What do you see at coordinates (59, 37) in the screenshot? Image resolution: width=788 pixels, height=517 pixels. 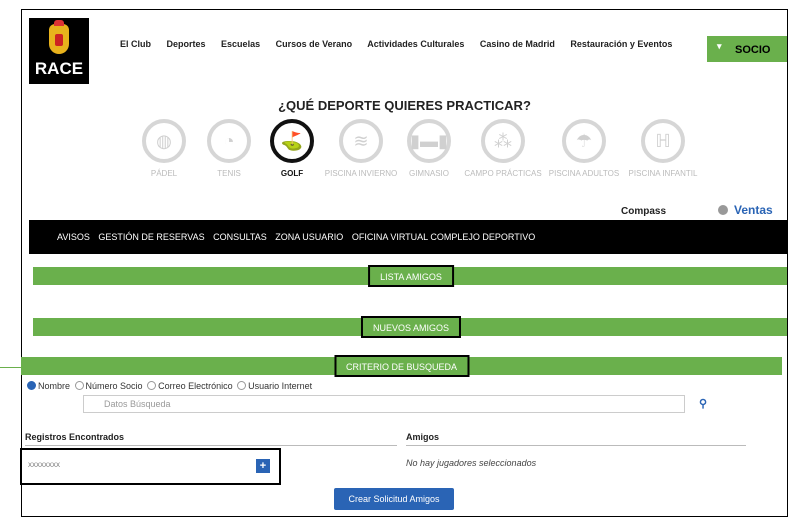 I see `crest-icon` at bounding box center [59, 37].